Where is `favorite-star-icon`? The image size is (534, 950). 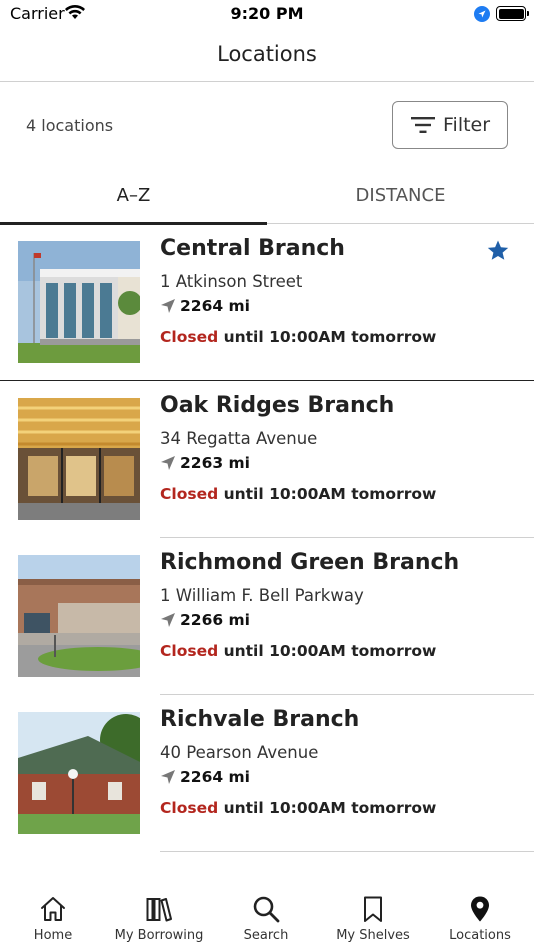 favorite-star-icon is located at coordinates (498, 251).